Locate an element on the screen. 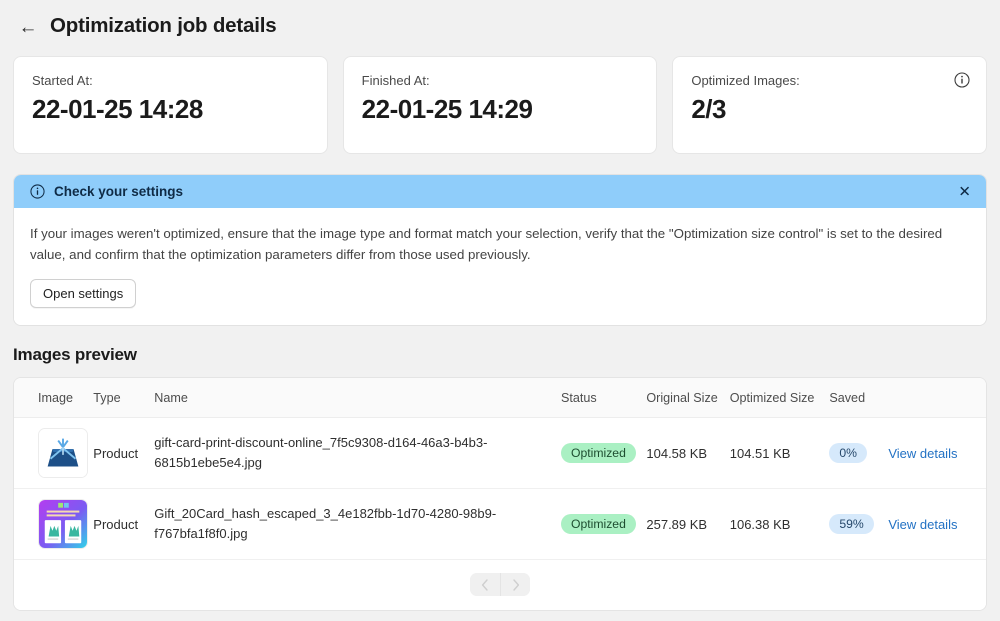 This screenshot has height=621, width=1000. column-header-actions is located at coordinates (937, 398).